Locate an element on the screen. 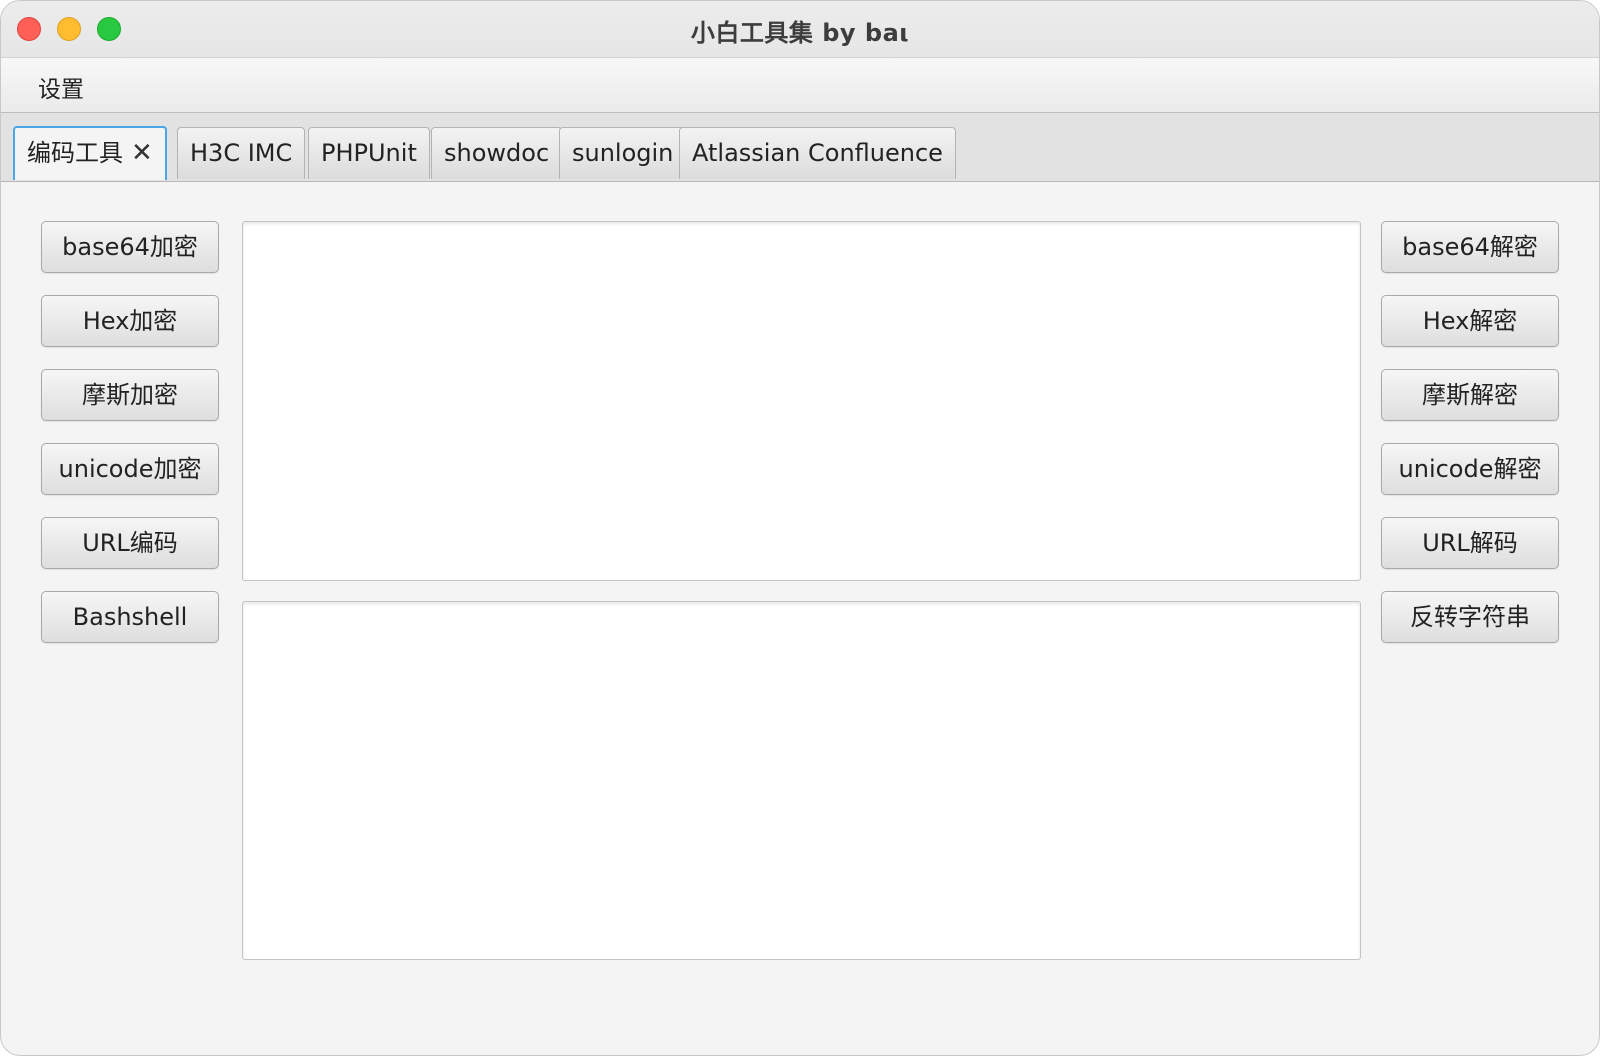  tab-label: 编码工具 is located at coordinates (75, 153).